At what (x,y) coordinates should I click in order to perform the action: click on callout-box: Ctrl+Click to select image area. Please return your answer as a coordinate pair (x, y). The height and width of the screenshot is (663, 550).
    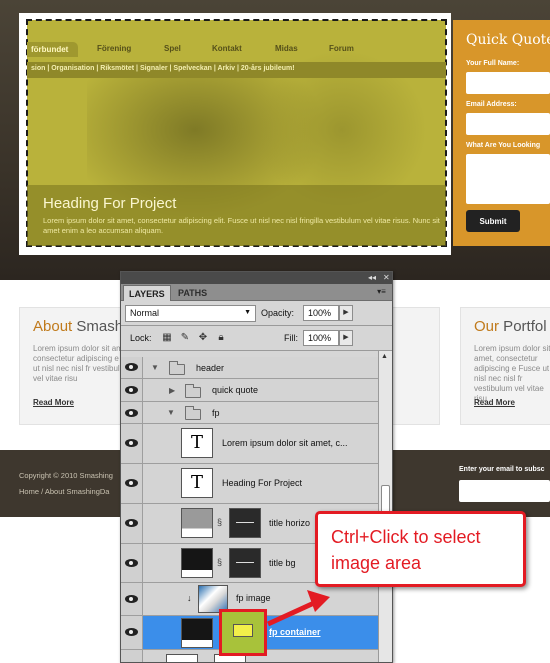
    Looking at the image, I should click on (420, 549).